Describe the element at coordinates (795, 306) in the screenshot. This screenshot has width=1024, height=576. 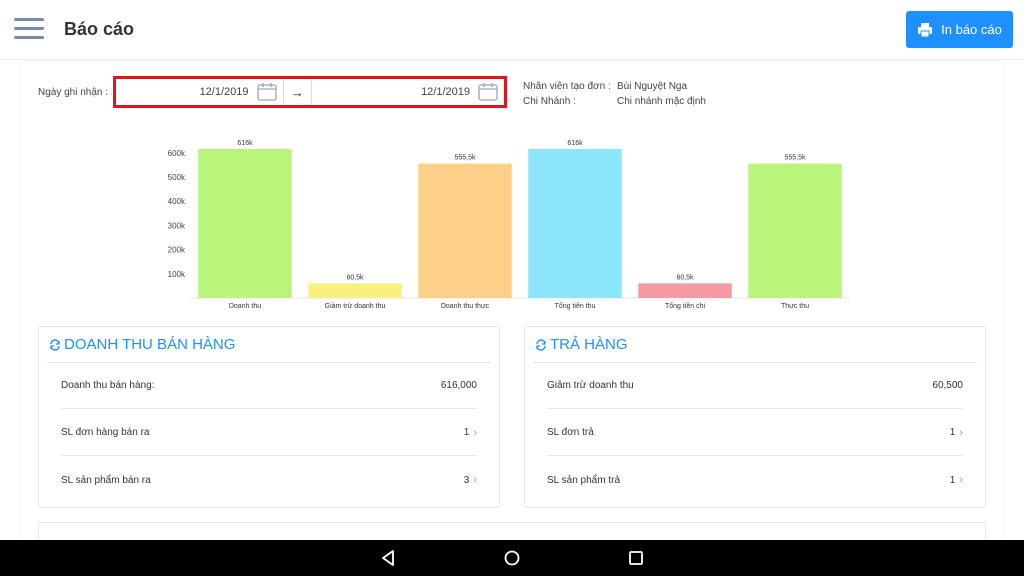
I see `x-tick-label: Thực thu` at that location.